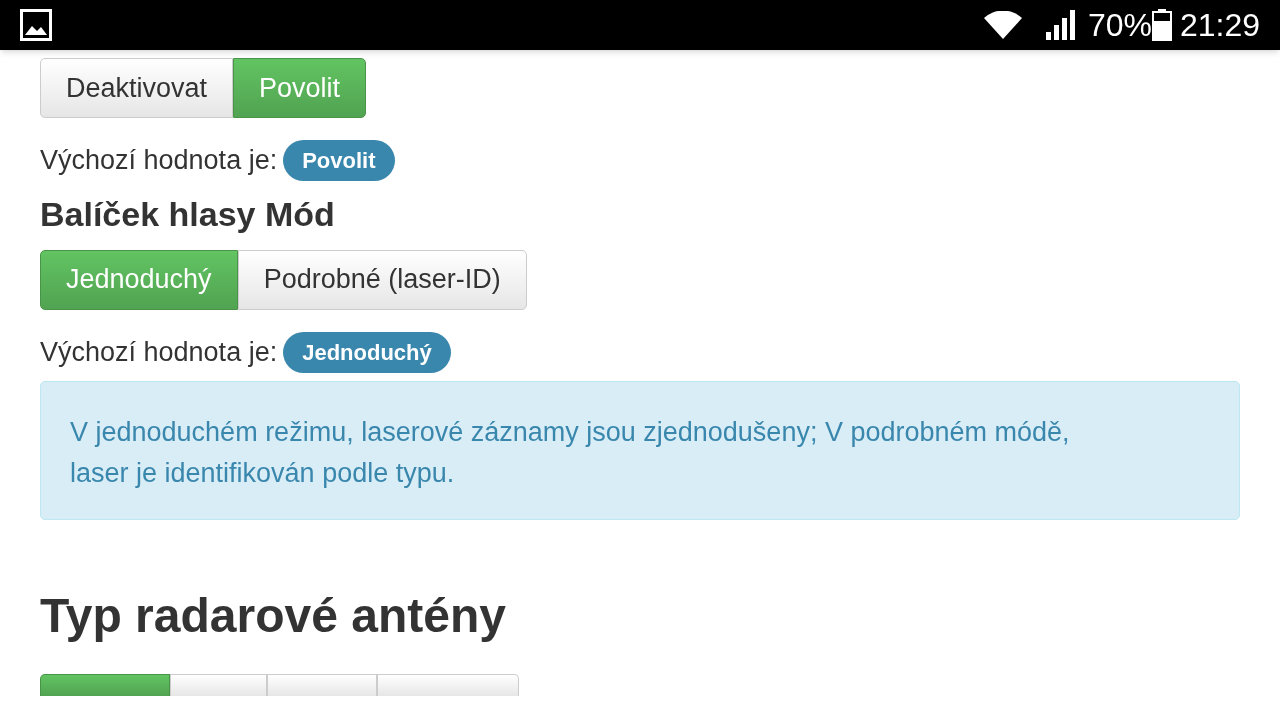 Image resolution: width=1280 pixels, height=720 pixels. I want to click on signal-icon, so click(1060, 25).